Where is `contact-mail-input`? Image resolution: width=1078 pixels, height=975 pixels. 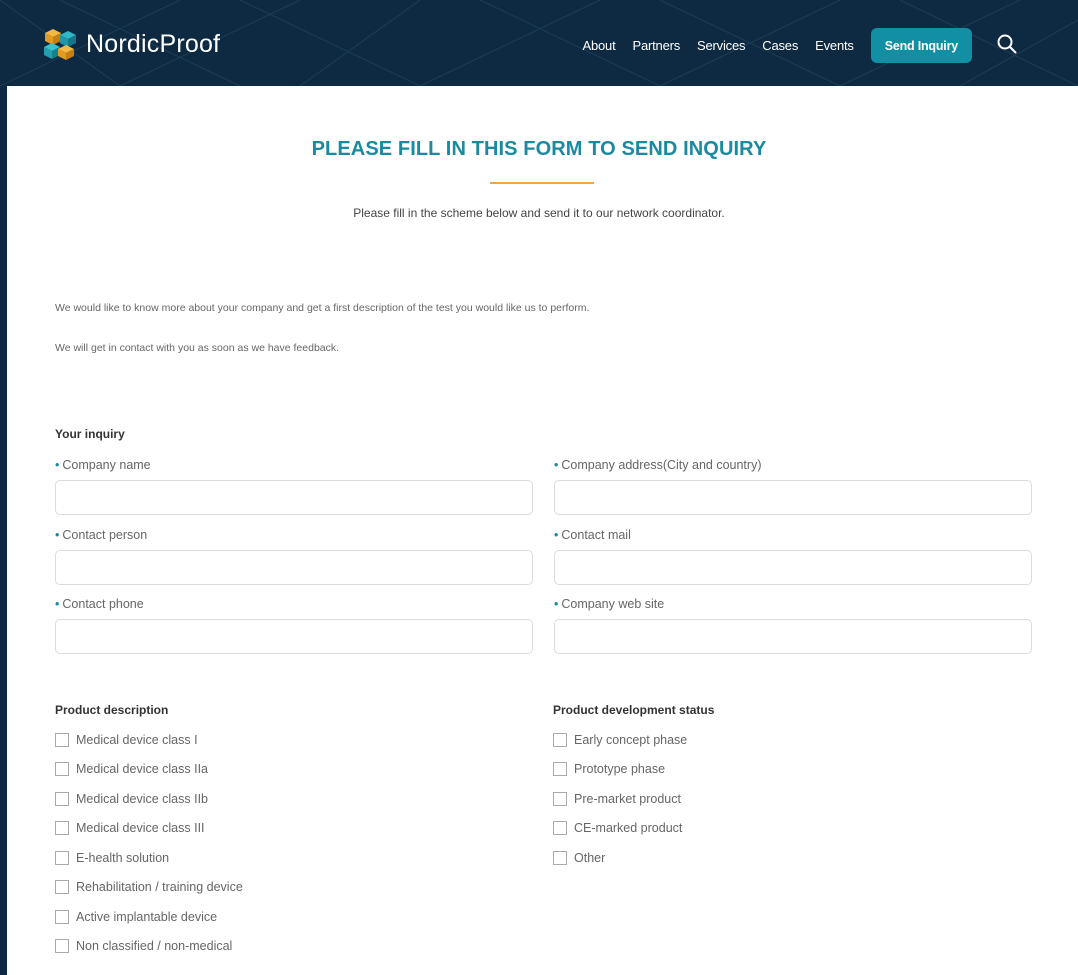
contact-mail-input is located at coordinates (793, 567).